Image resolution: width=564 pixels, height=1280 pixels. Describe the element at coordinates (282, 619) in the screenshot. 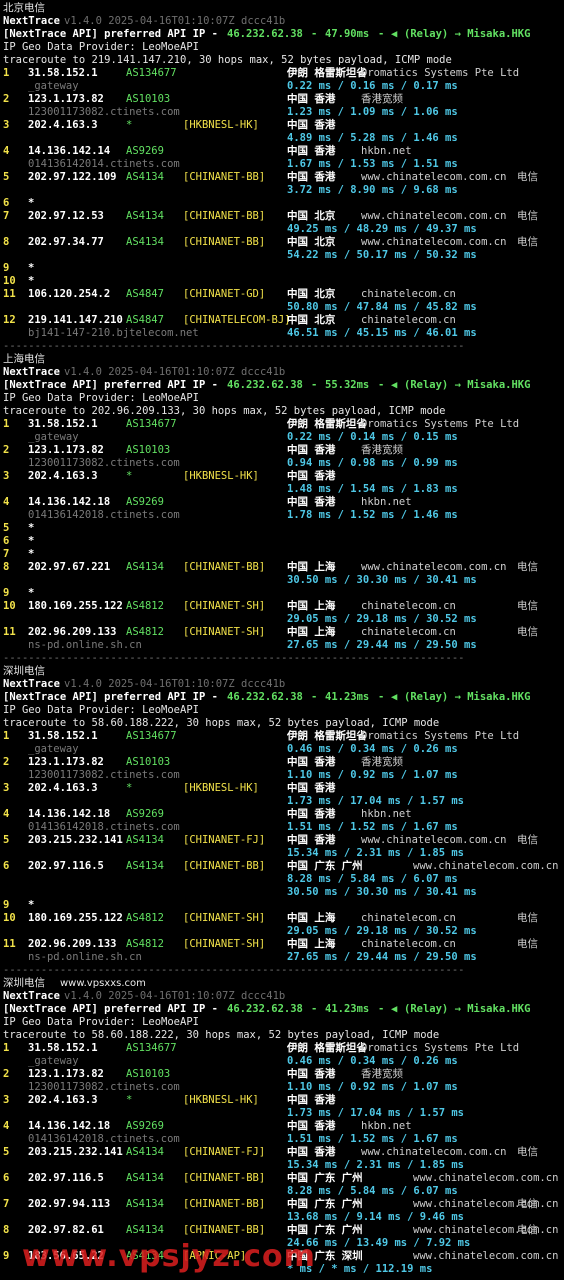

I see `hop-detail-row: 29.05 ms / 29.18 ms / 30.52 ms` at that location.